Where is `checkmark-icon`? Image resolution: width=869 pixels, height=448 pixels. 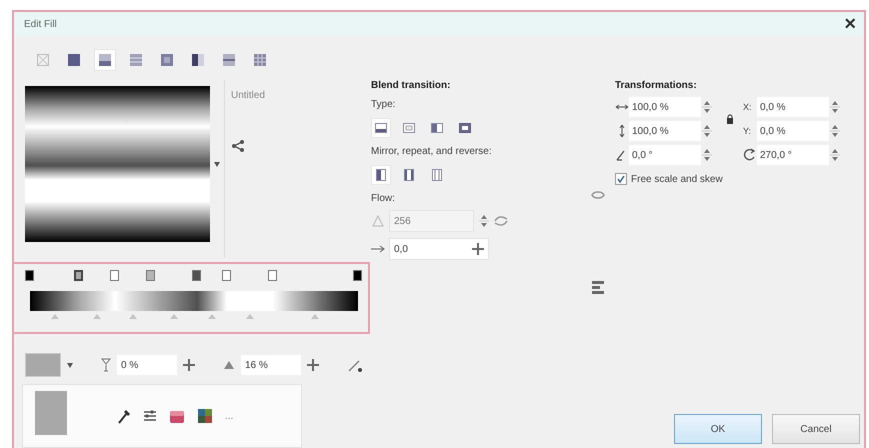 checkmark-icon is located at coordinates (621, 179).